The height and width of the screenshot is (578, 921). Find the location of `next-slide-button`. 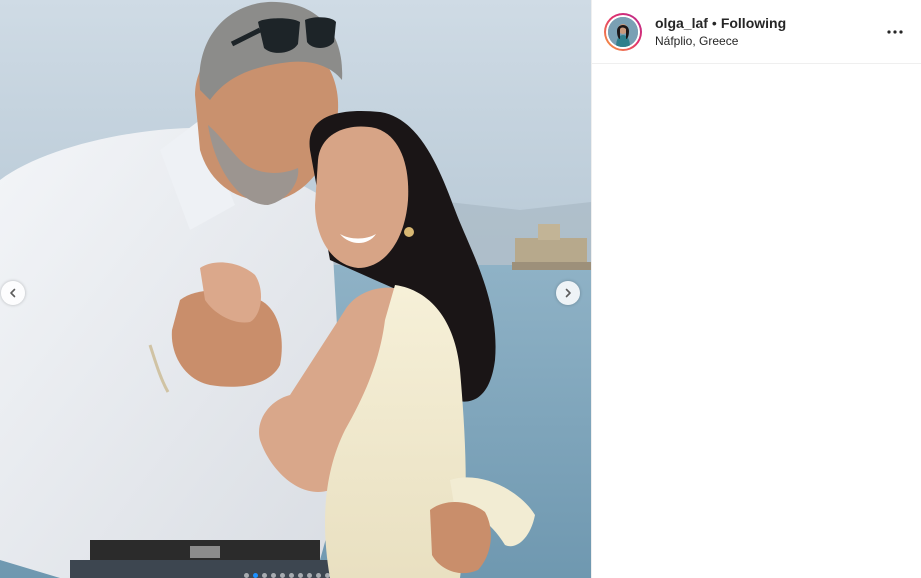

next-slide-button is located at coordinates (568, 293).